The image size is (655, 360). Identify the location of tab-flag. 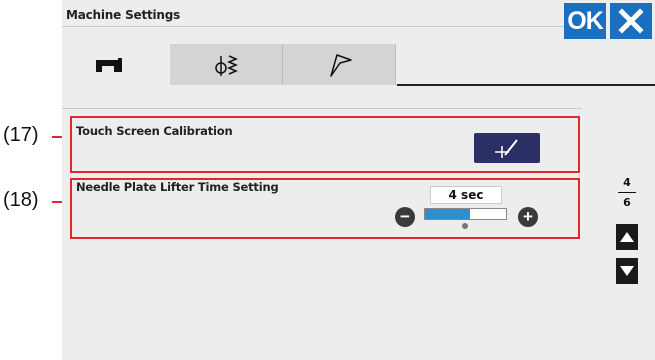
(339, 64).